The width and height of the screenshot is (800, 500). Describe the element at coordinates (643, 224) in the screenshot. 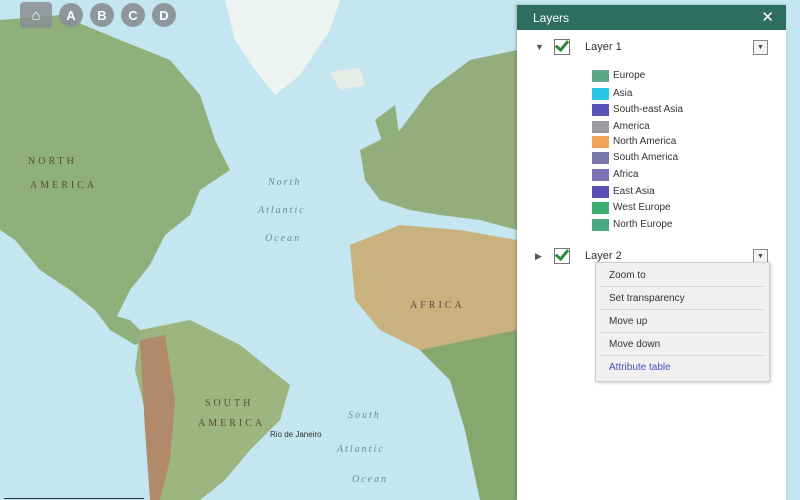

I see `legend-label: North Europe` at that location.